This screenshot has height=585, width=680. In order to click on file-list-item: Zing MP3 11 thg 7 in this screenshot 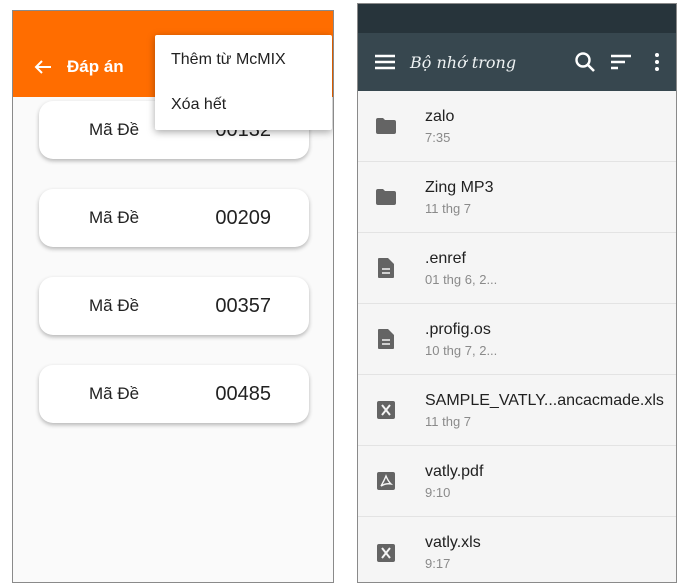, I will do `click(517, 197)`.